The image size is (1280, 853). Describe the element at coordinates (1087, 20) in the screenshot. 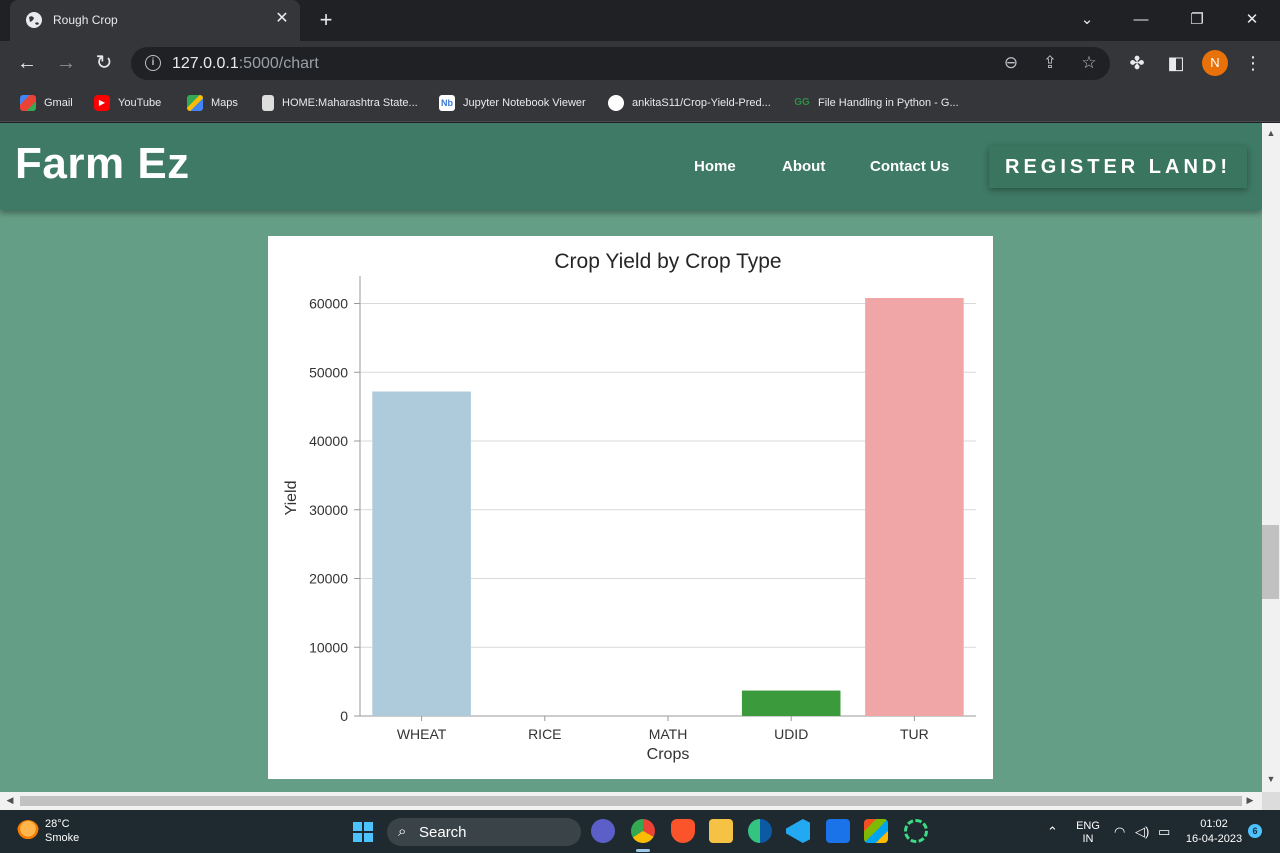

I see `tab-search-icon: ⌄` at that location.